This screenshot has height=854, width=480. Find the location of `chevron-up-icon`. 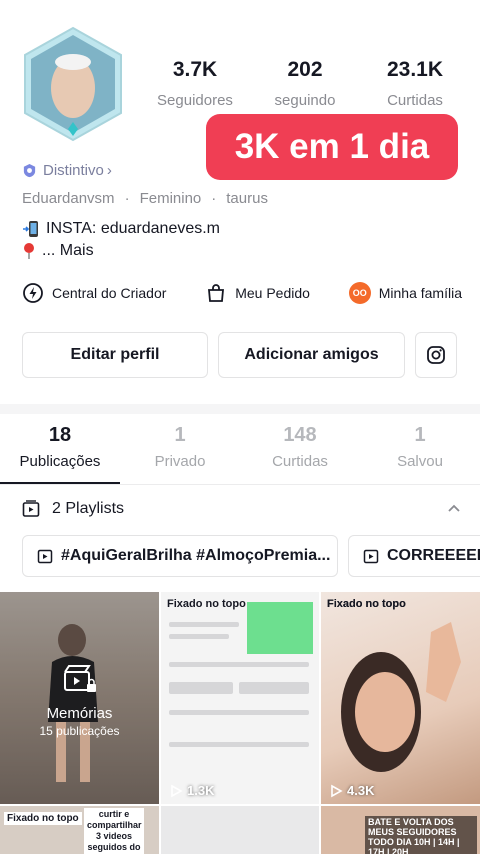

chevron-up-icon is located at coordinates (454, 509).